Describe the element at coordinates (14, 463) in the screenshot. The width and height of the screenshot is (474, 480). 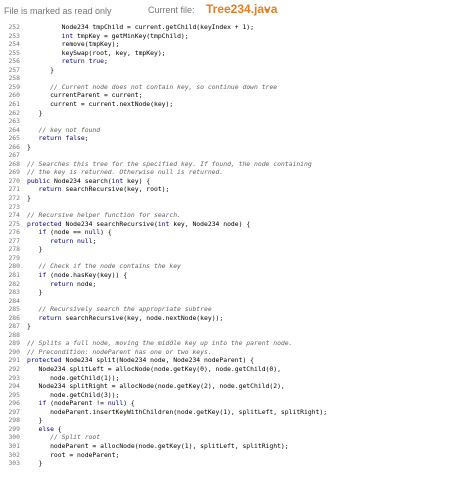
I see `line-number: 303` at that location.